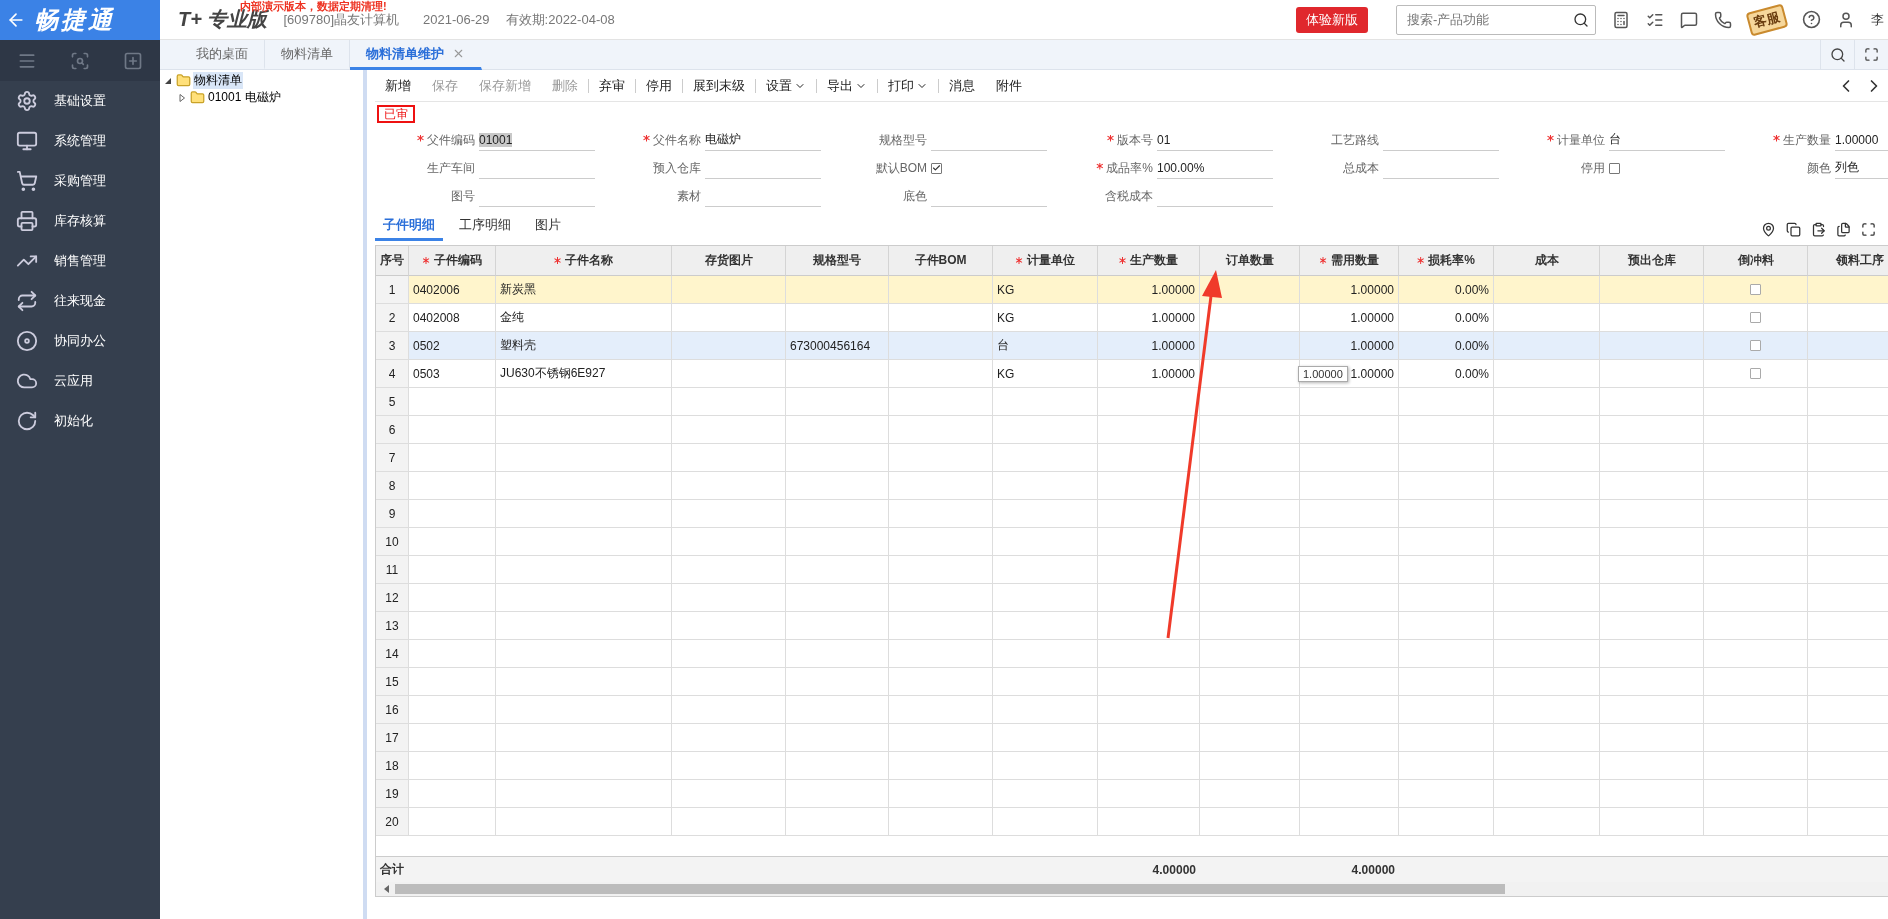 The height and width of the screenshot is (919, 1888). Describe the element at coordinates (1843, 229) in the screenshot. I see `files-icon` at that location.